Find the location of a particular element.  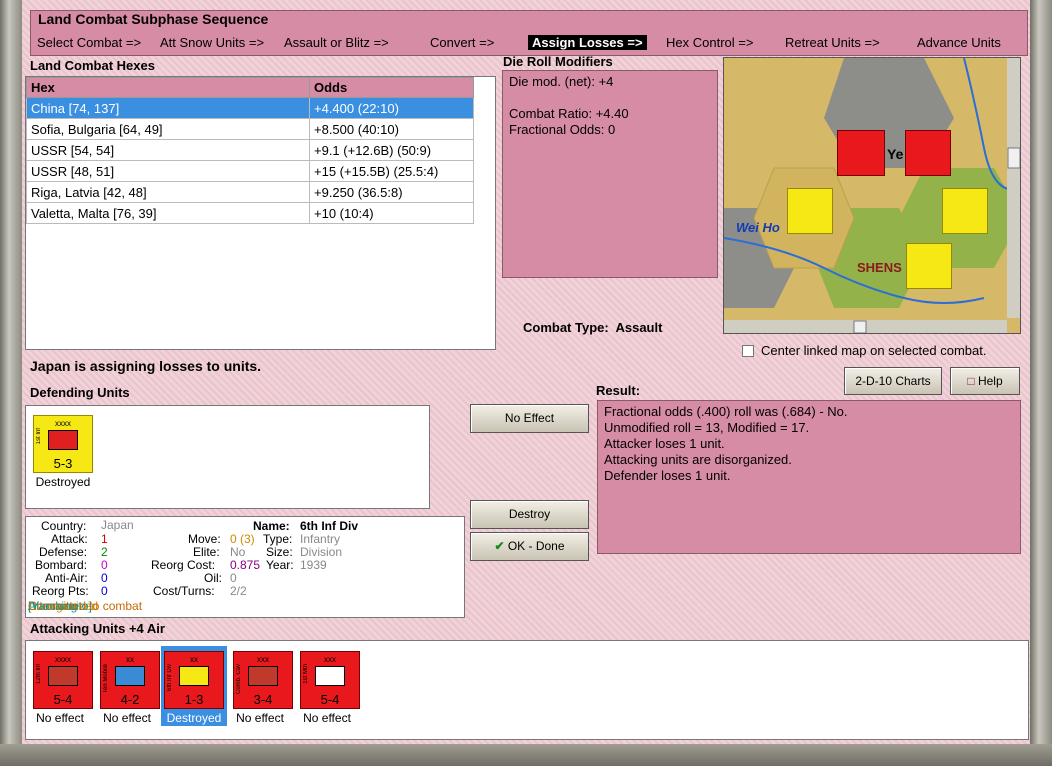

linked-map: Wei Ho SHENS Ye is located at coordinates (872, 195).